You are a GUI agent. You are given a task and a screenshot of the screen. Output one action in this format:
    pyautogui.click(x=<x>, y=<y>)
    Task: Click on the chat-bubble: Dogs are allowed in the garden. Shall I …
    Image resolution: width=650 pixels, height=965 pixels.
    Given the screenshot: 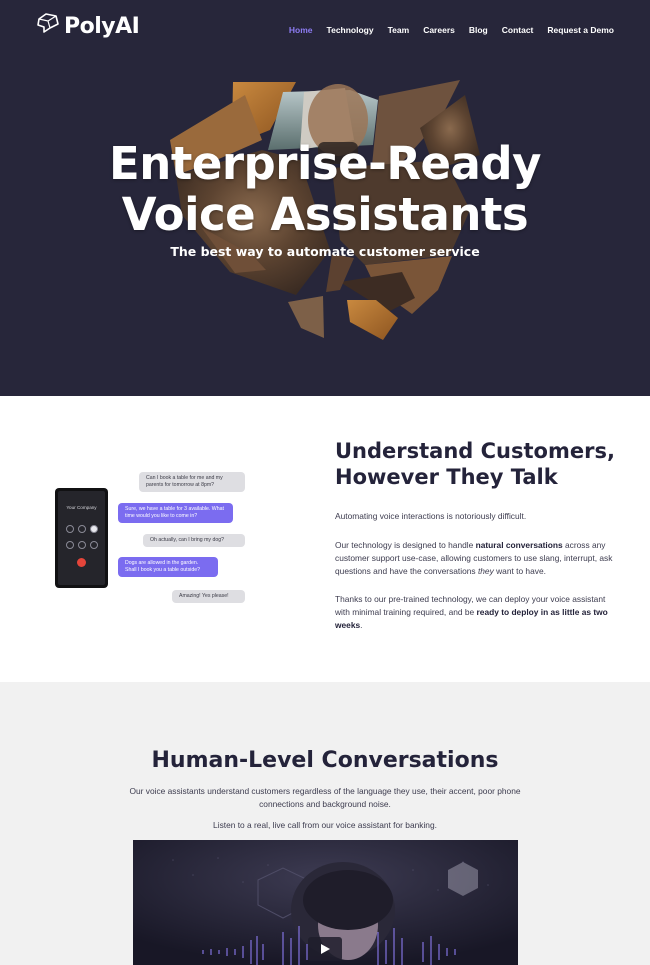 What is the action you would take?
    pyautogui.click(x=168, y=567)
    